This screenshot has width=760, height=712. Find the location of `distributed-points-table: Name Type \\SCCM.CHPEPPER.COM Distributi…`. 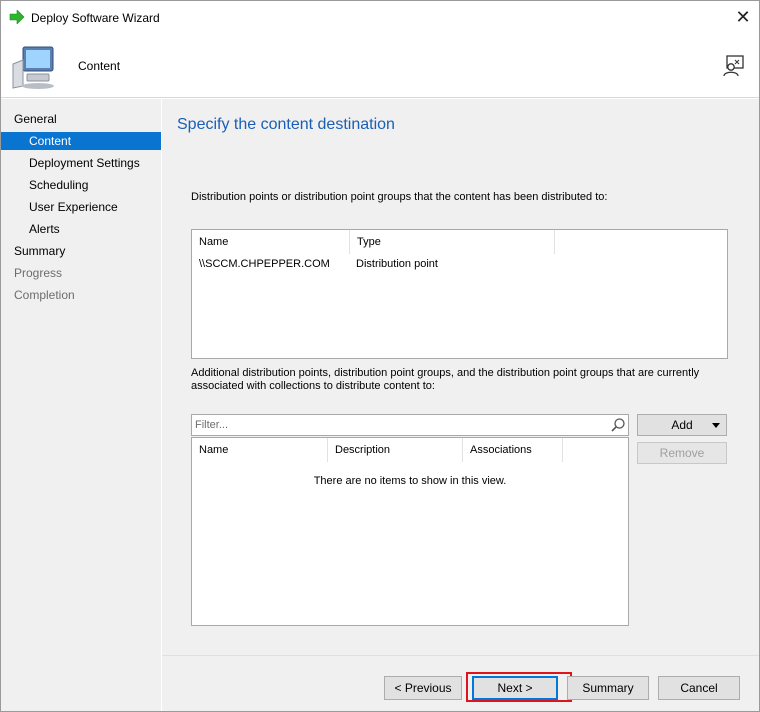

distributed-points-table: Name Type \\SCCM.CHPEPPER.COM Distributi… is located at coordinates (459, 294).